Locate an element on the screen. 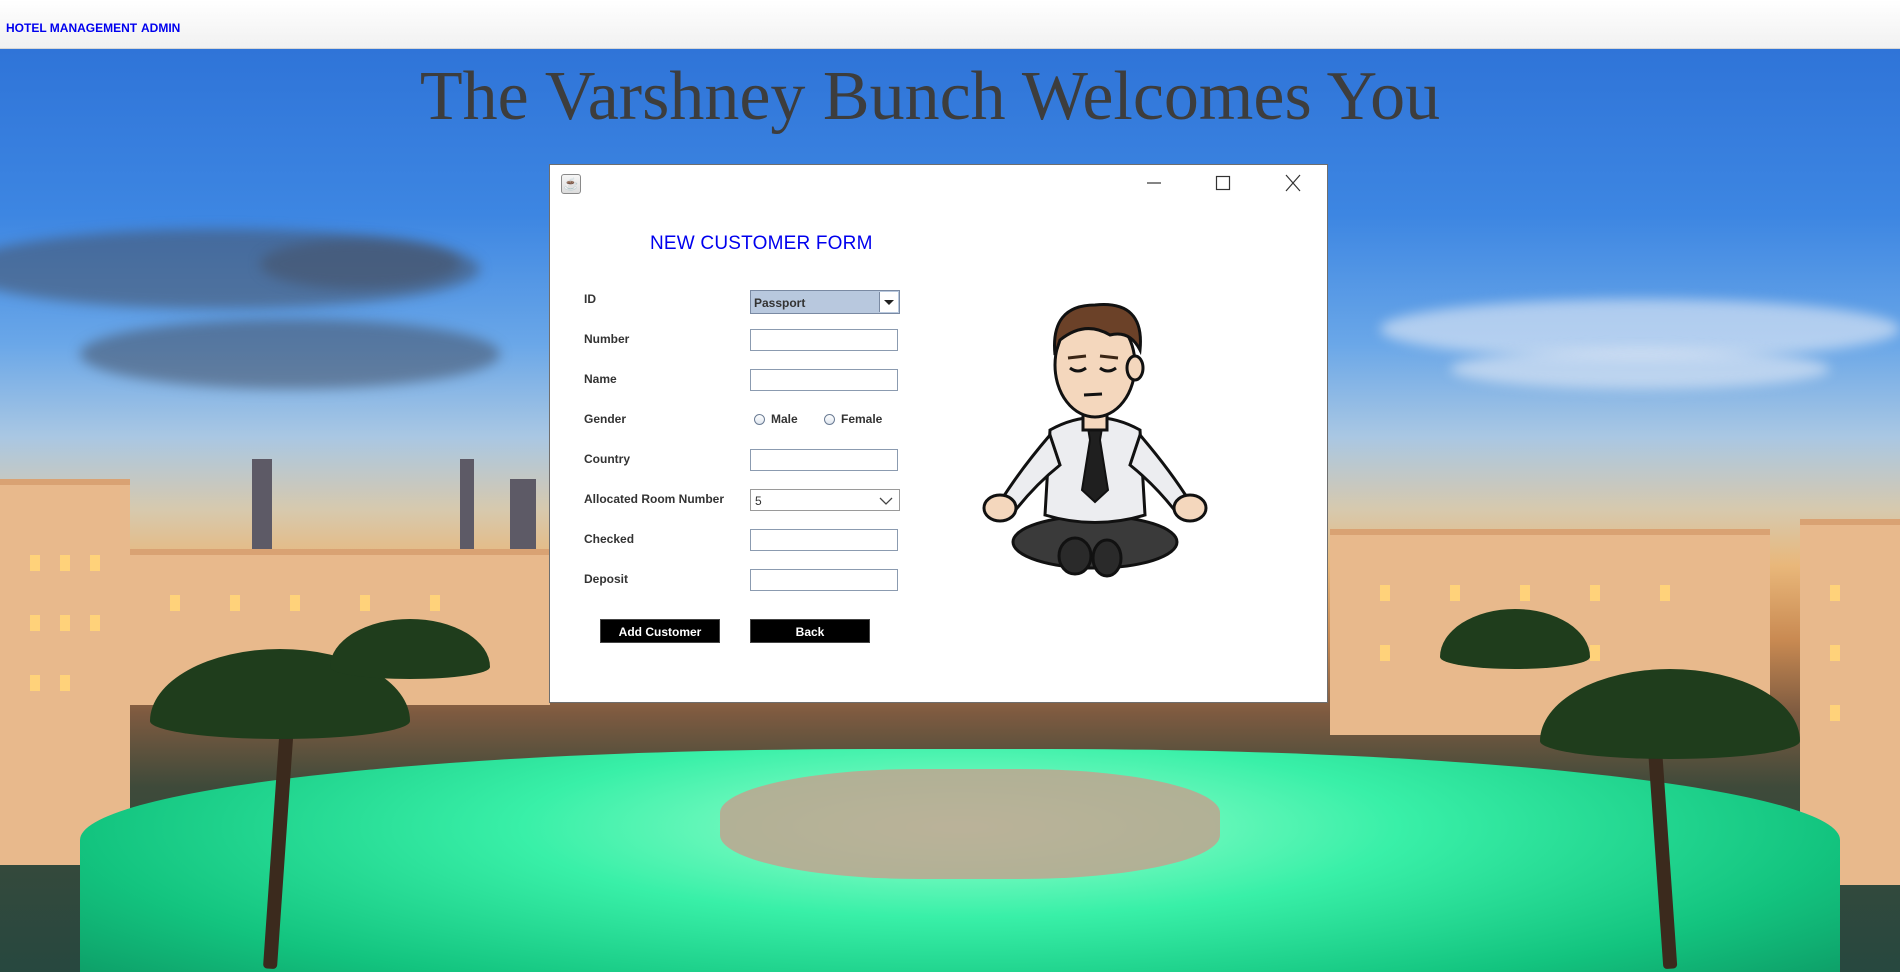 The height and width of the screenshot is (972, 1900). pool-island is located at coordinates (970, 824).